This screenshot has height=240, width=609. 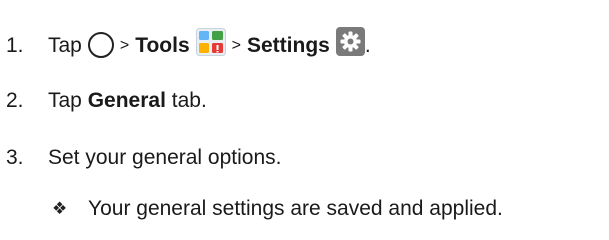 I want to click on tools-folder-icon, so click(x=210, y=41).